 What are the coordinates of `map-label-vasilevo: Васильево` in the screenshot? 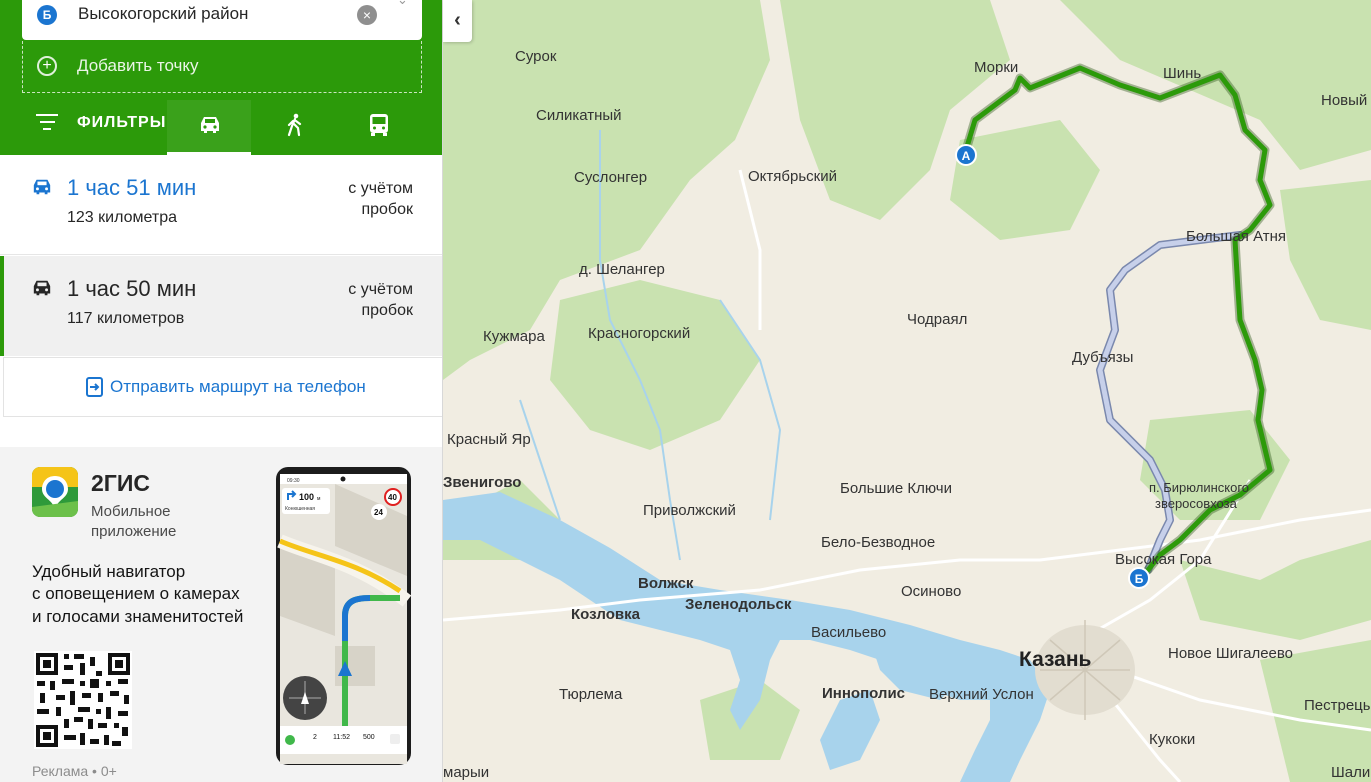 It's located at (848, 632).